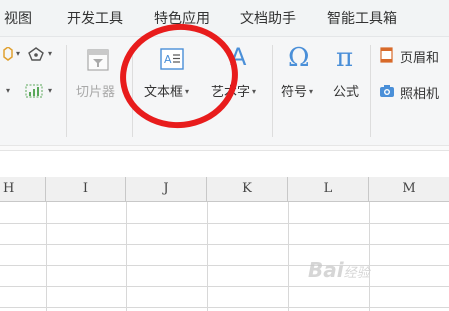 The height and width of the screenshot is (311, 449). What do you see at coordinates (268, 18) in the screenshot?
I see `menu-doc-assistant: 文档助手` at bounding box center [268, 18].